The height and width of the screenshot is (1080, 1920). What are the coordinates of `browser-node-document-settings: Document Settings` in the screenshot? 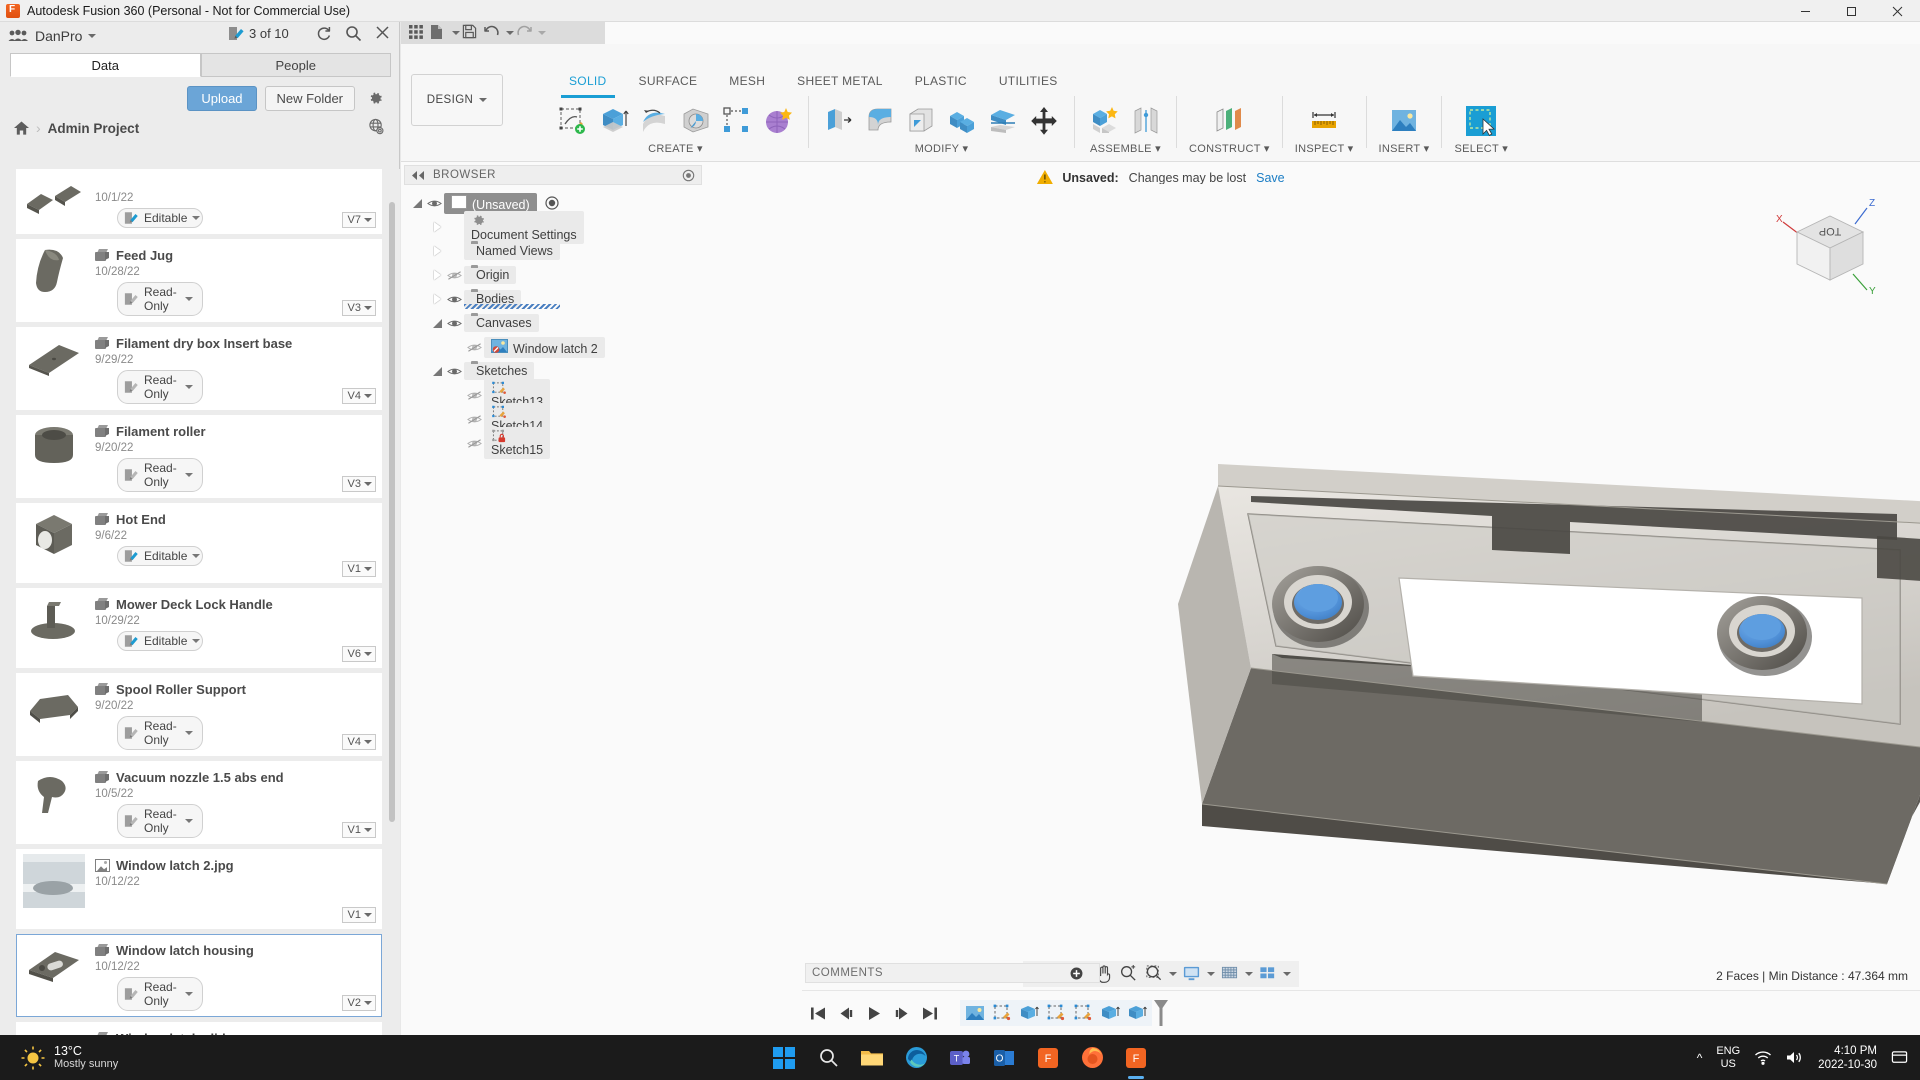 It's located at (553, 227).